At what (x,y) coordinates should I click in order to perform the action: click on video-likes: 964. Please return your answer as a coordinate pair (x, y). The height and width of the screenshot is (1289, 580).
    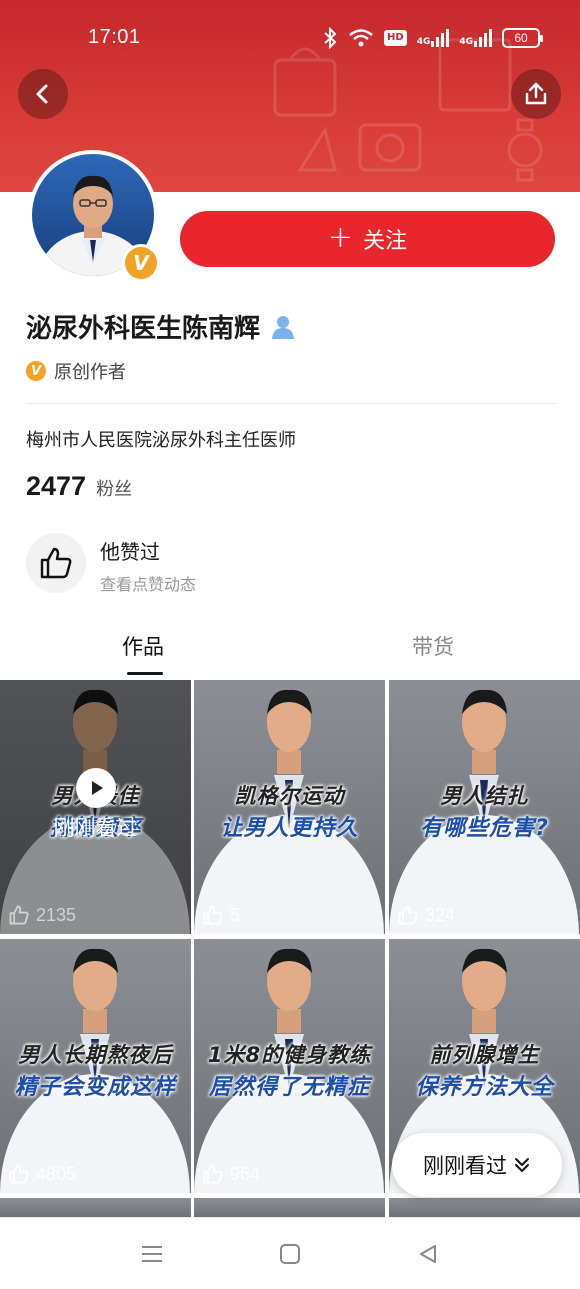
    Looking at the image, I should click on (231, 1174).